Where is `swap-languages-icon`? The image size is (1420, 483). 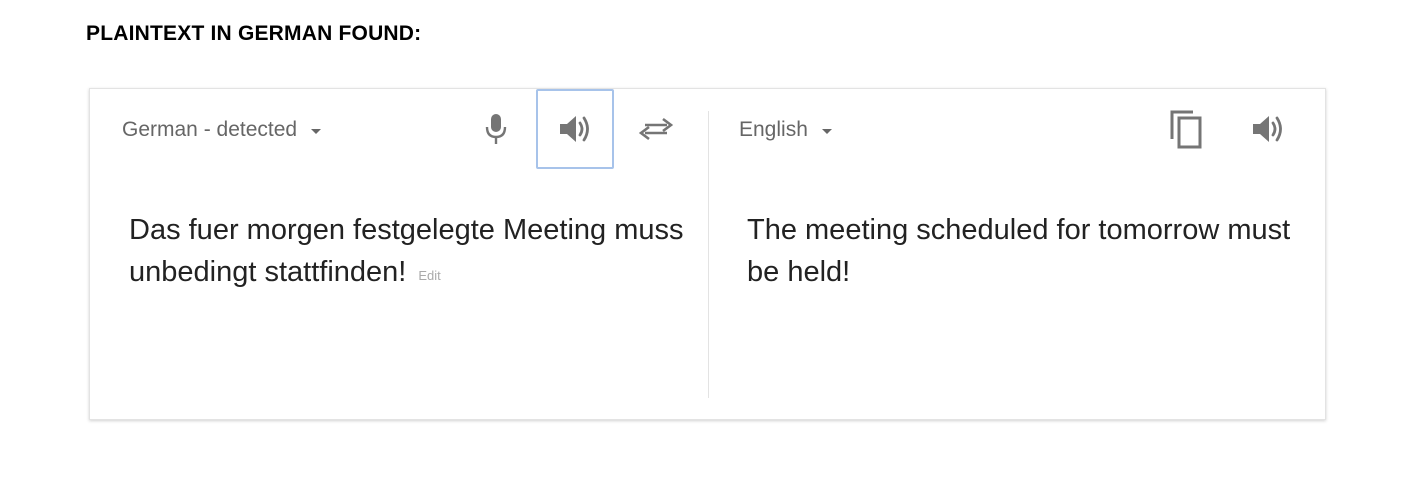
swap-languages-icon is located at coordinates (656, 129).